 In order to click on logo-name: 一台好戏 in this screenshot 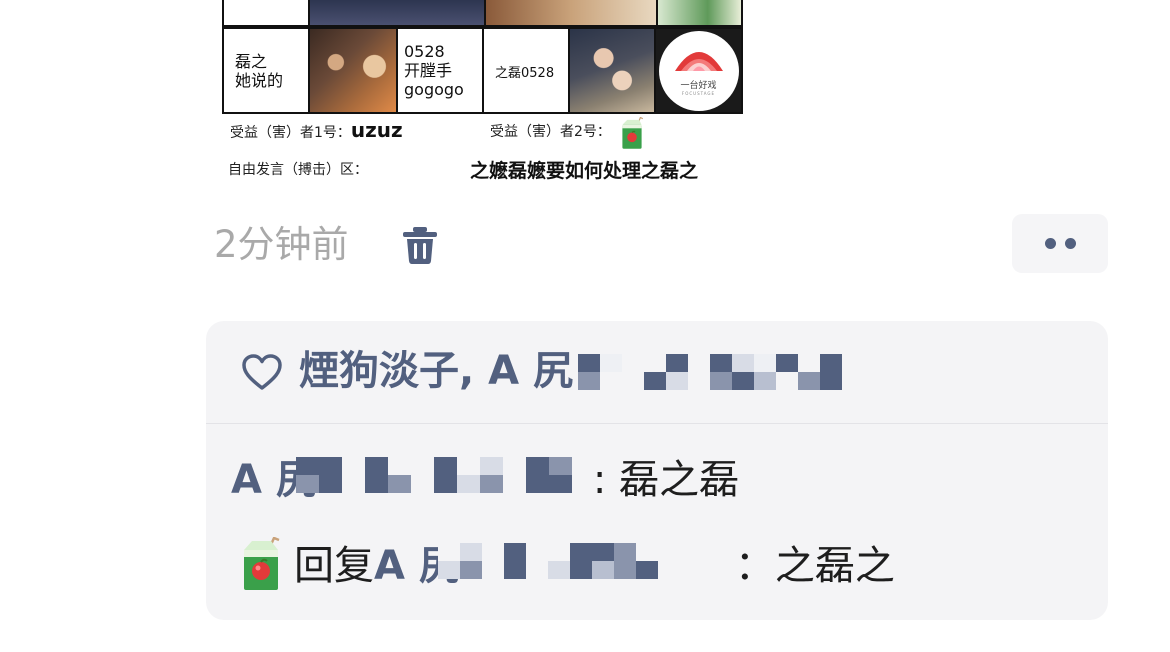, I will do `click(698, 86)`.